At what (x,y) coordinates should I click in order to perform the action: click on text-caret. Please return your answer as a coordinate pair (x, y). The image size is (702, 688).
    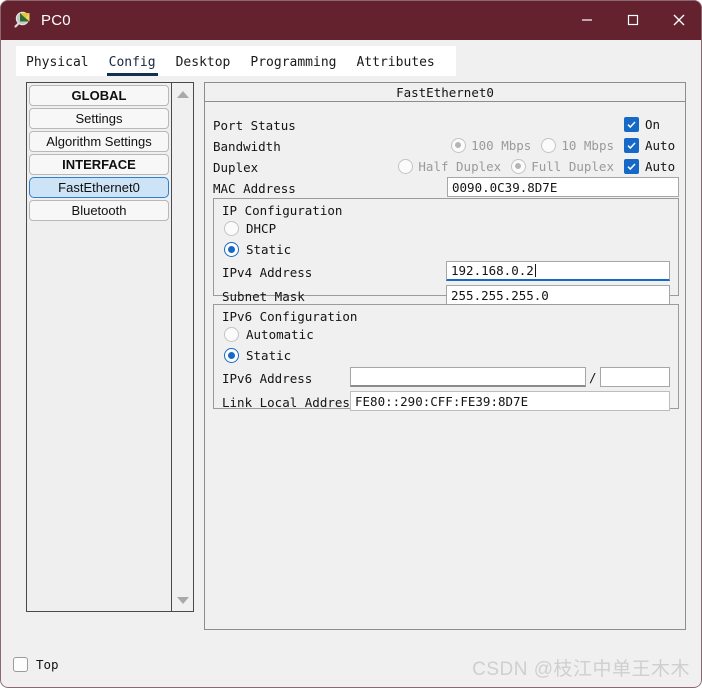
    Looking at the image, I should click on (535, 270).